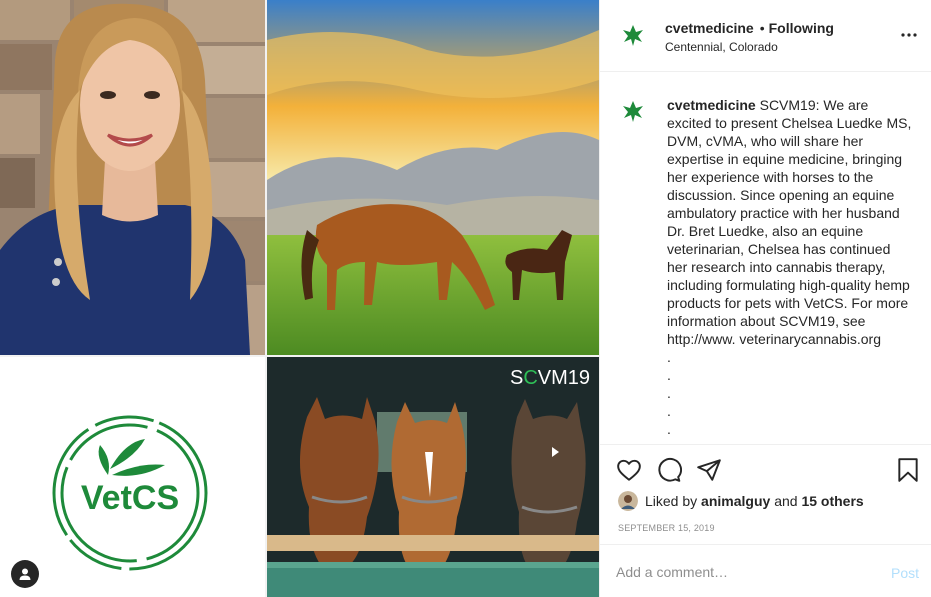  I want to click on save-button, so click(908, 470).